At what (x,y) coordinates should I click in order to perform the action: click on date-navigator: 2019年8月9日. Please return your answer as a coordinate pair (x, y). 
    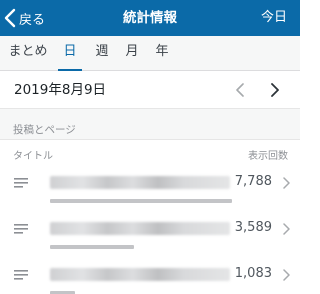
    Looking at the image, I should click on (150, 90).